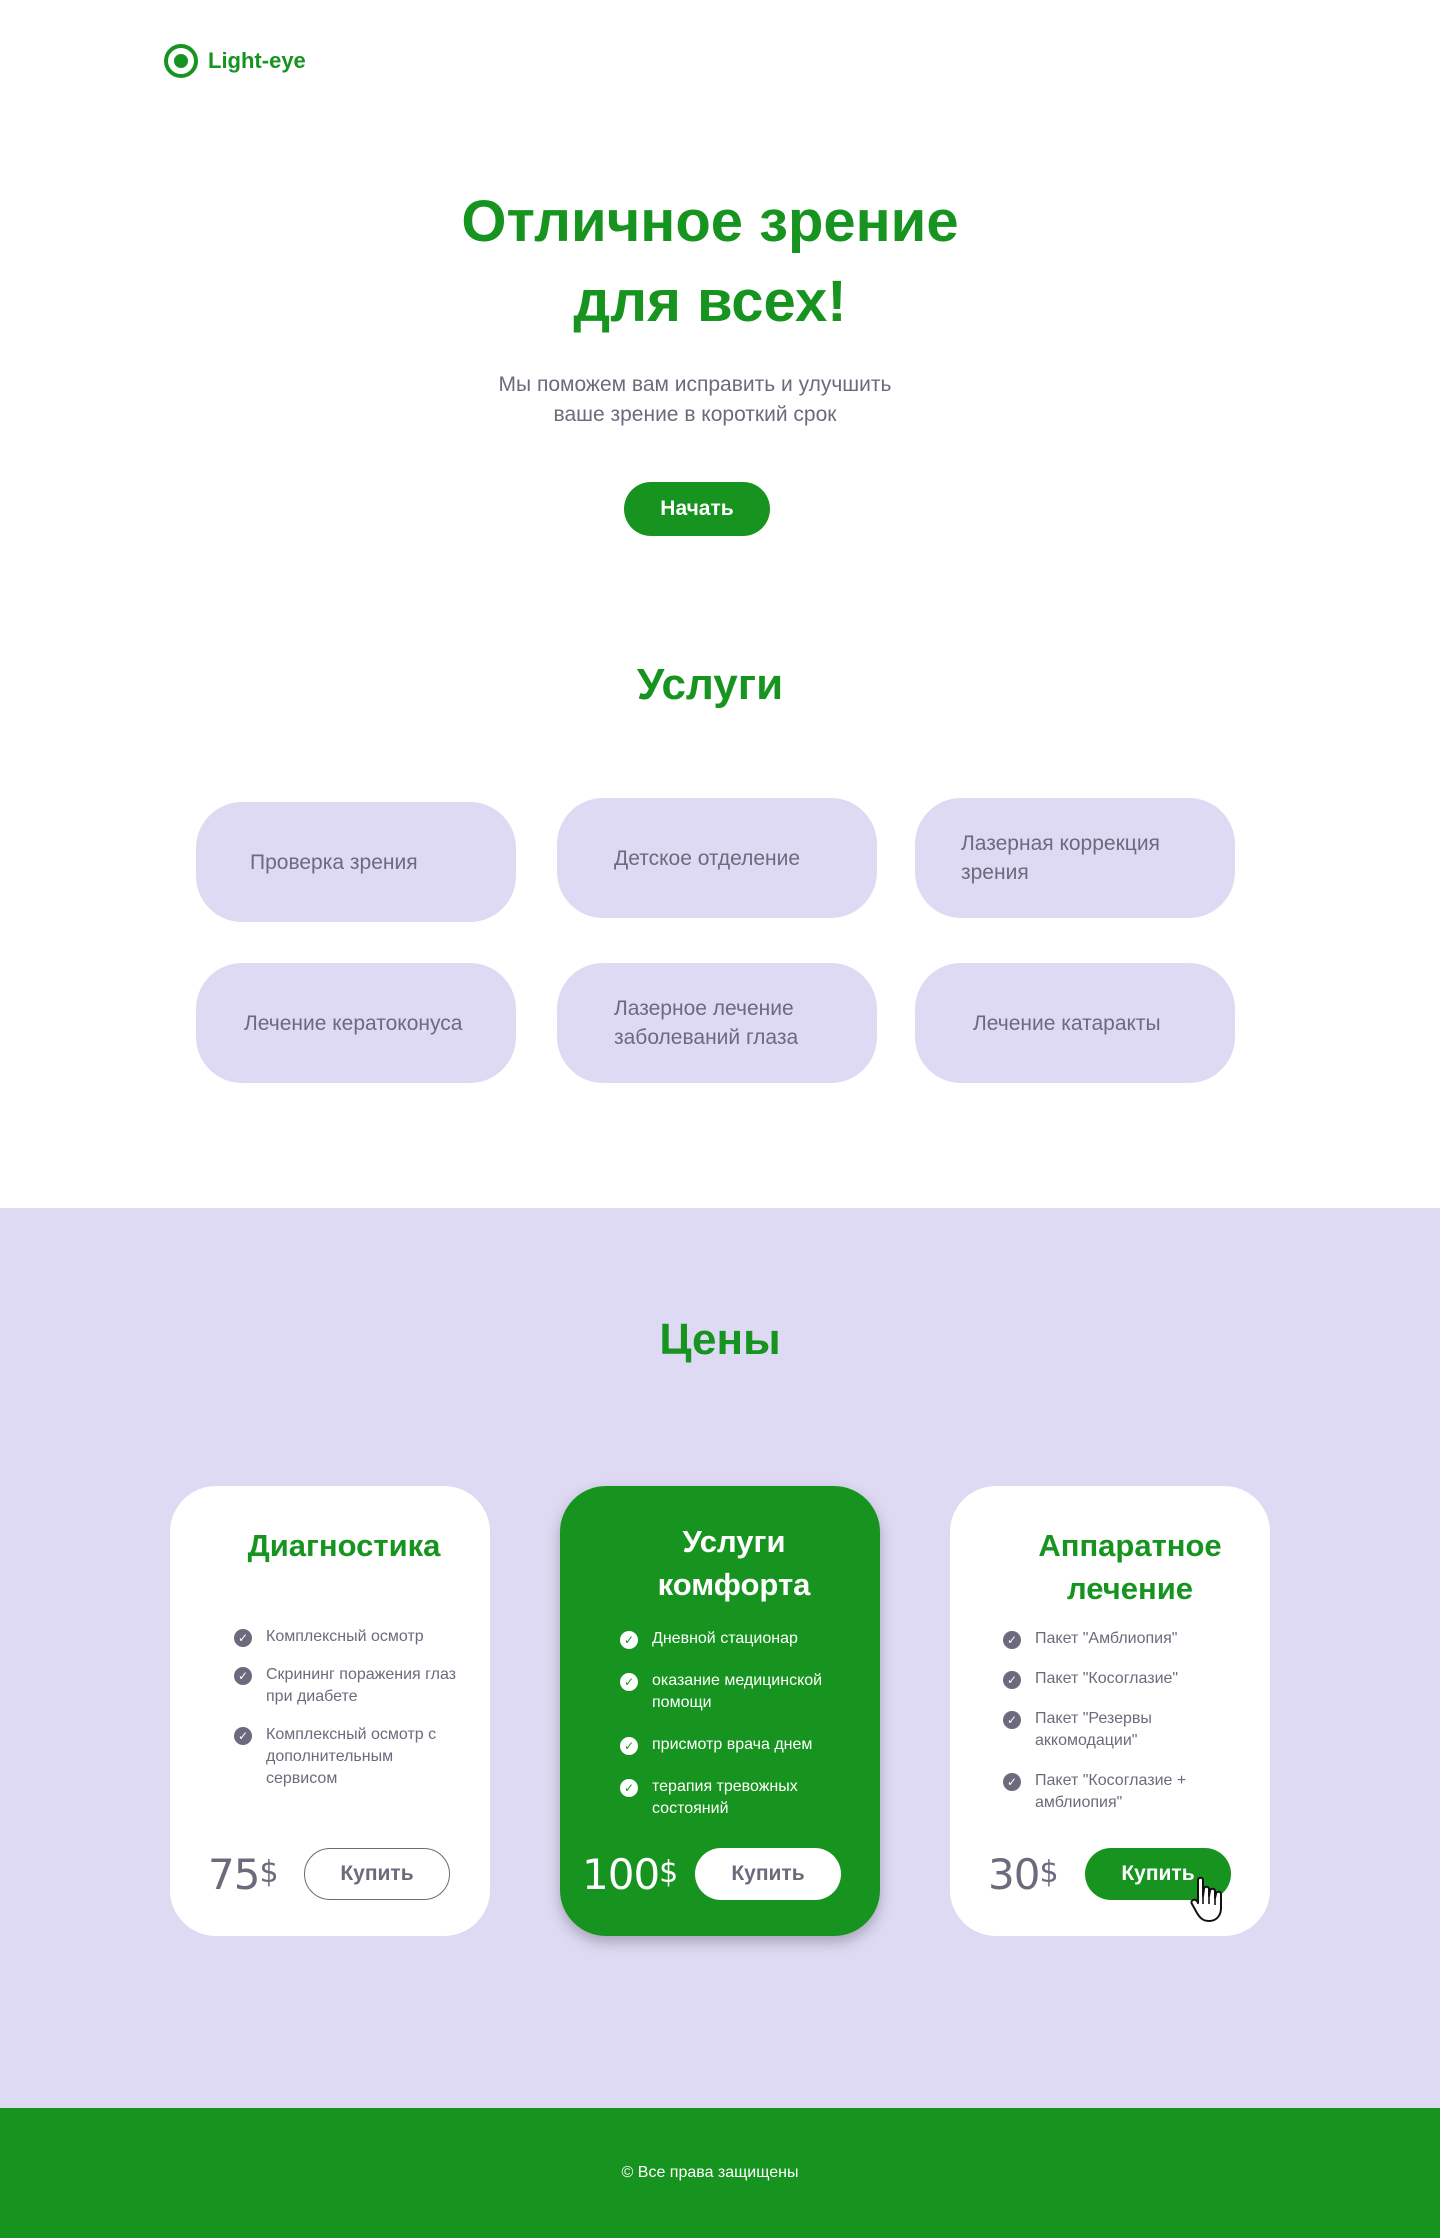 The width and height of the screenshot is (1440, 2238). Describe the element at coordinates (1107, 1678) in the screenshot. I see `feature-text: Пакет "Косоглазие"` at that location.